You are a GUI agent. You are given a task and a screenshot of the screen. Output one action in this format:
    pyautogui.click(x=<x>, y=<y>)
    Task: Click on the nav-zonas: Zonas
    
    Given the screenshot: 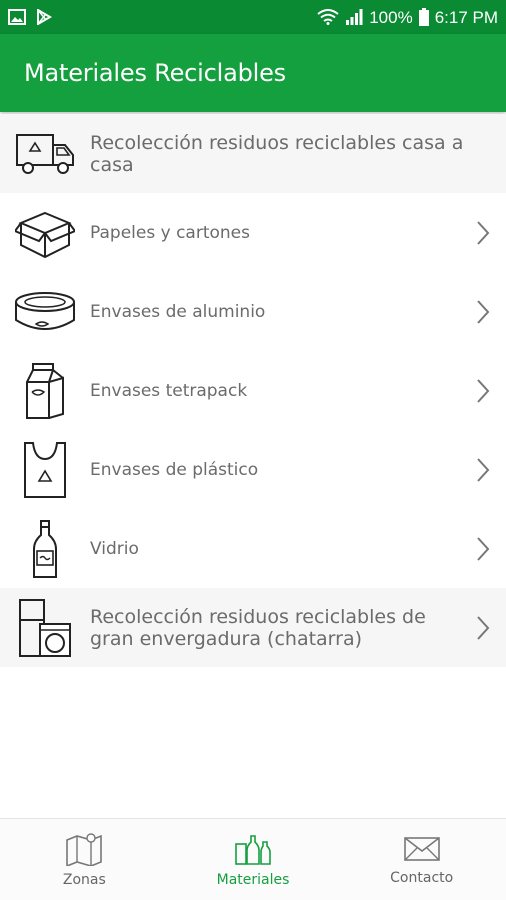 What is the action you would take?
    pyautogui.click(x=84, y=859)
    